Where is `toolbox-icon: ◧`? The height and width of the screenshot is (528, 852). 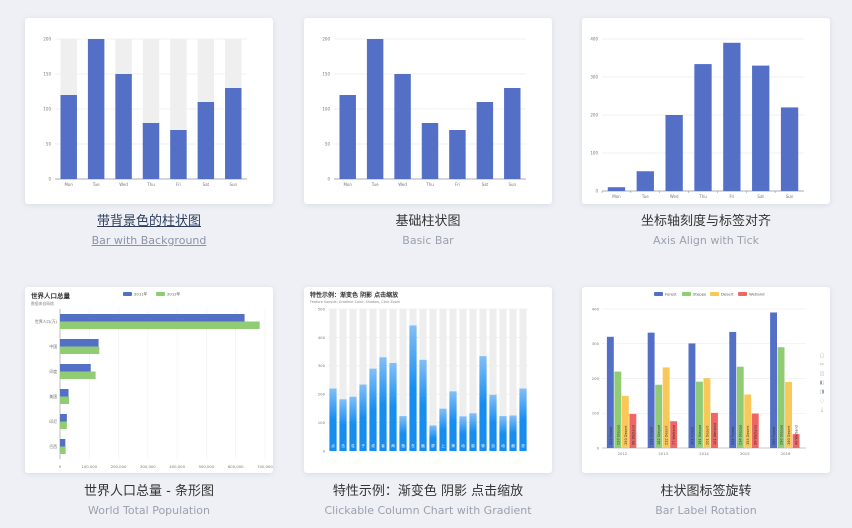
toolbox-icon: ◧ is located at coordinates (822, 383).